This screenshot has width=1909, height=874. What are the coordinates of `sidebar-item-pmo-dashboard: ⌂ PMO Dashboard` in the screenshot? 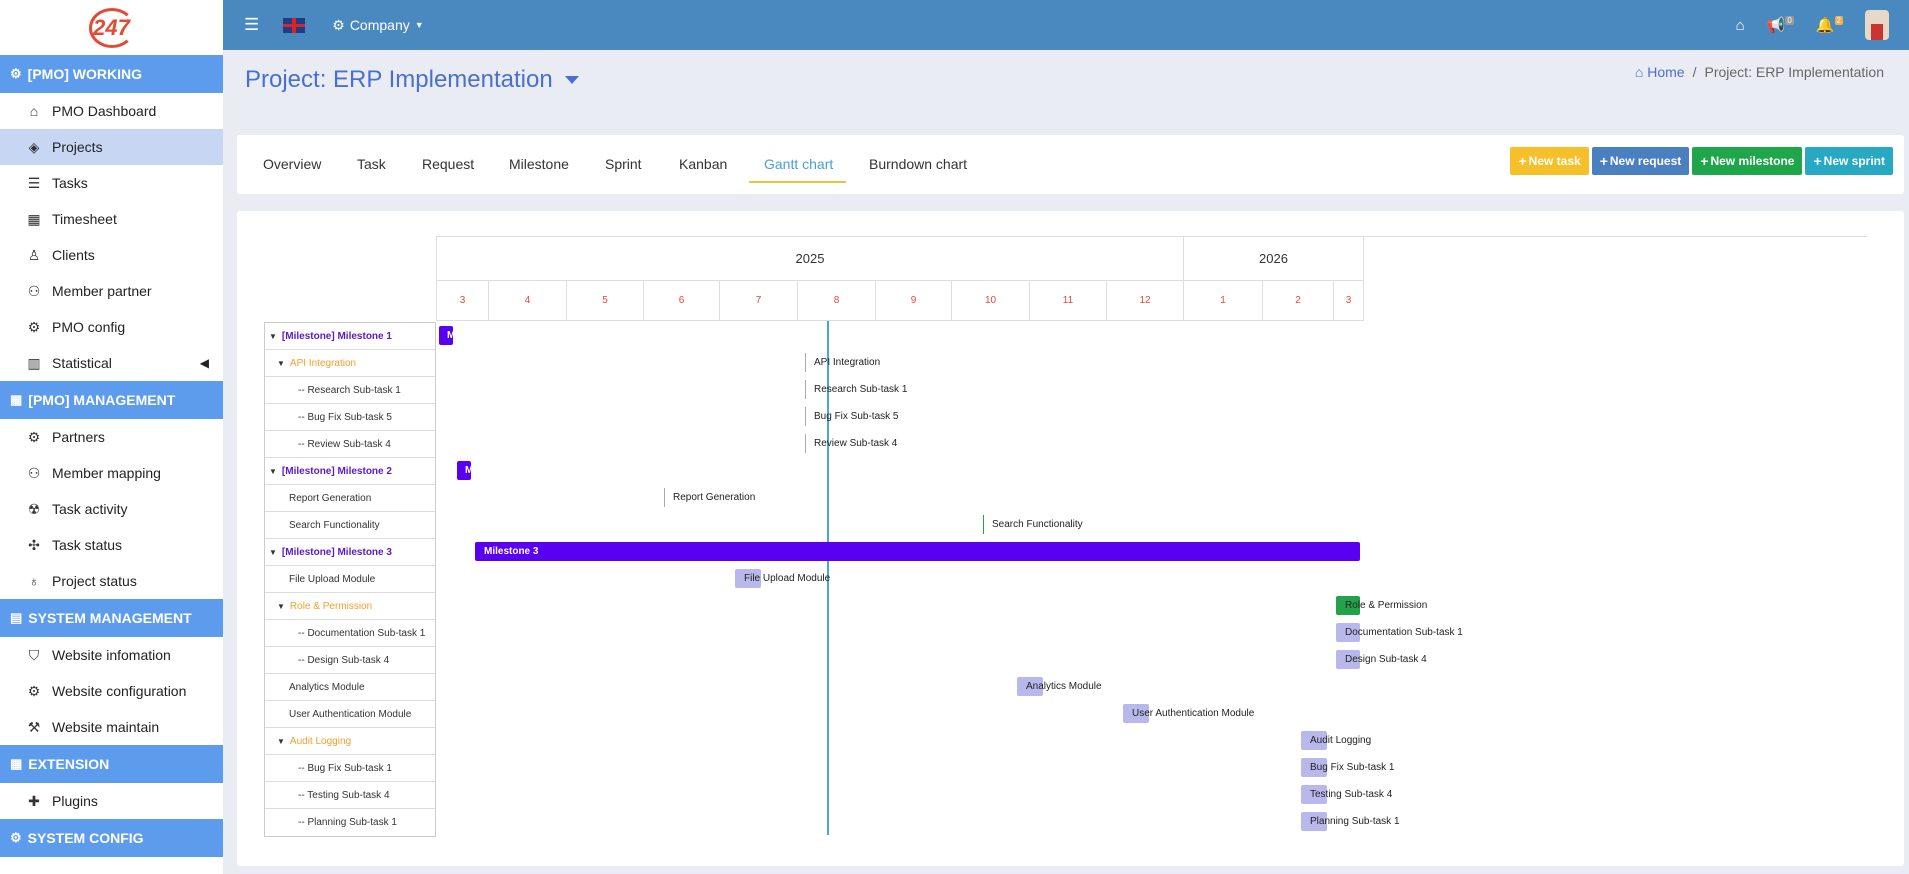 It's located at (111, 111).